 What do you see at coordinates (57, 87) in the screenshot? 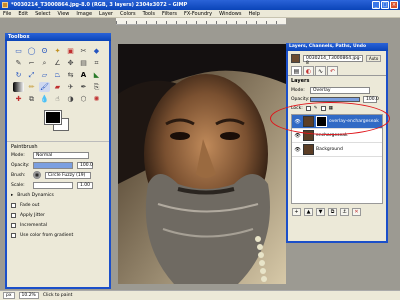
I see `eraser-icon: ▰` at bounding box center [57, 87].